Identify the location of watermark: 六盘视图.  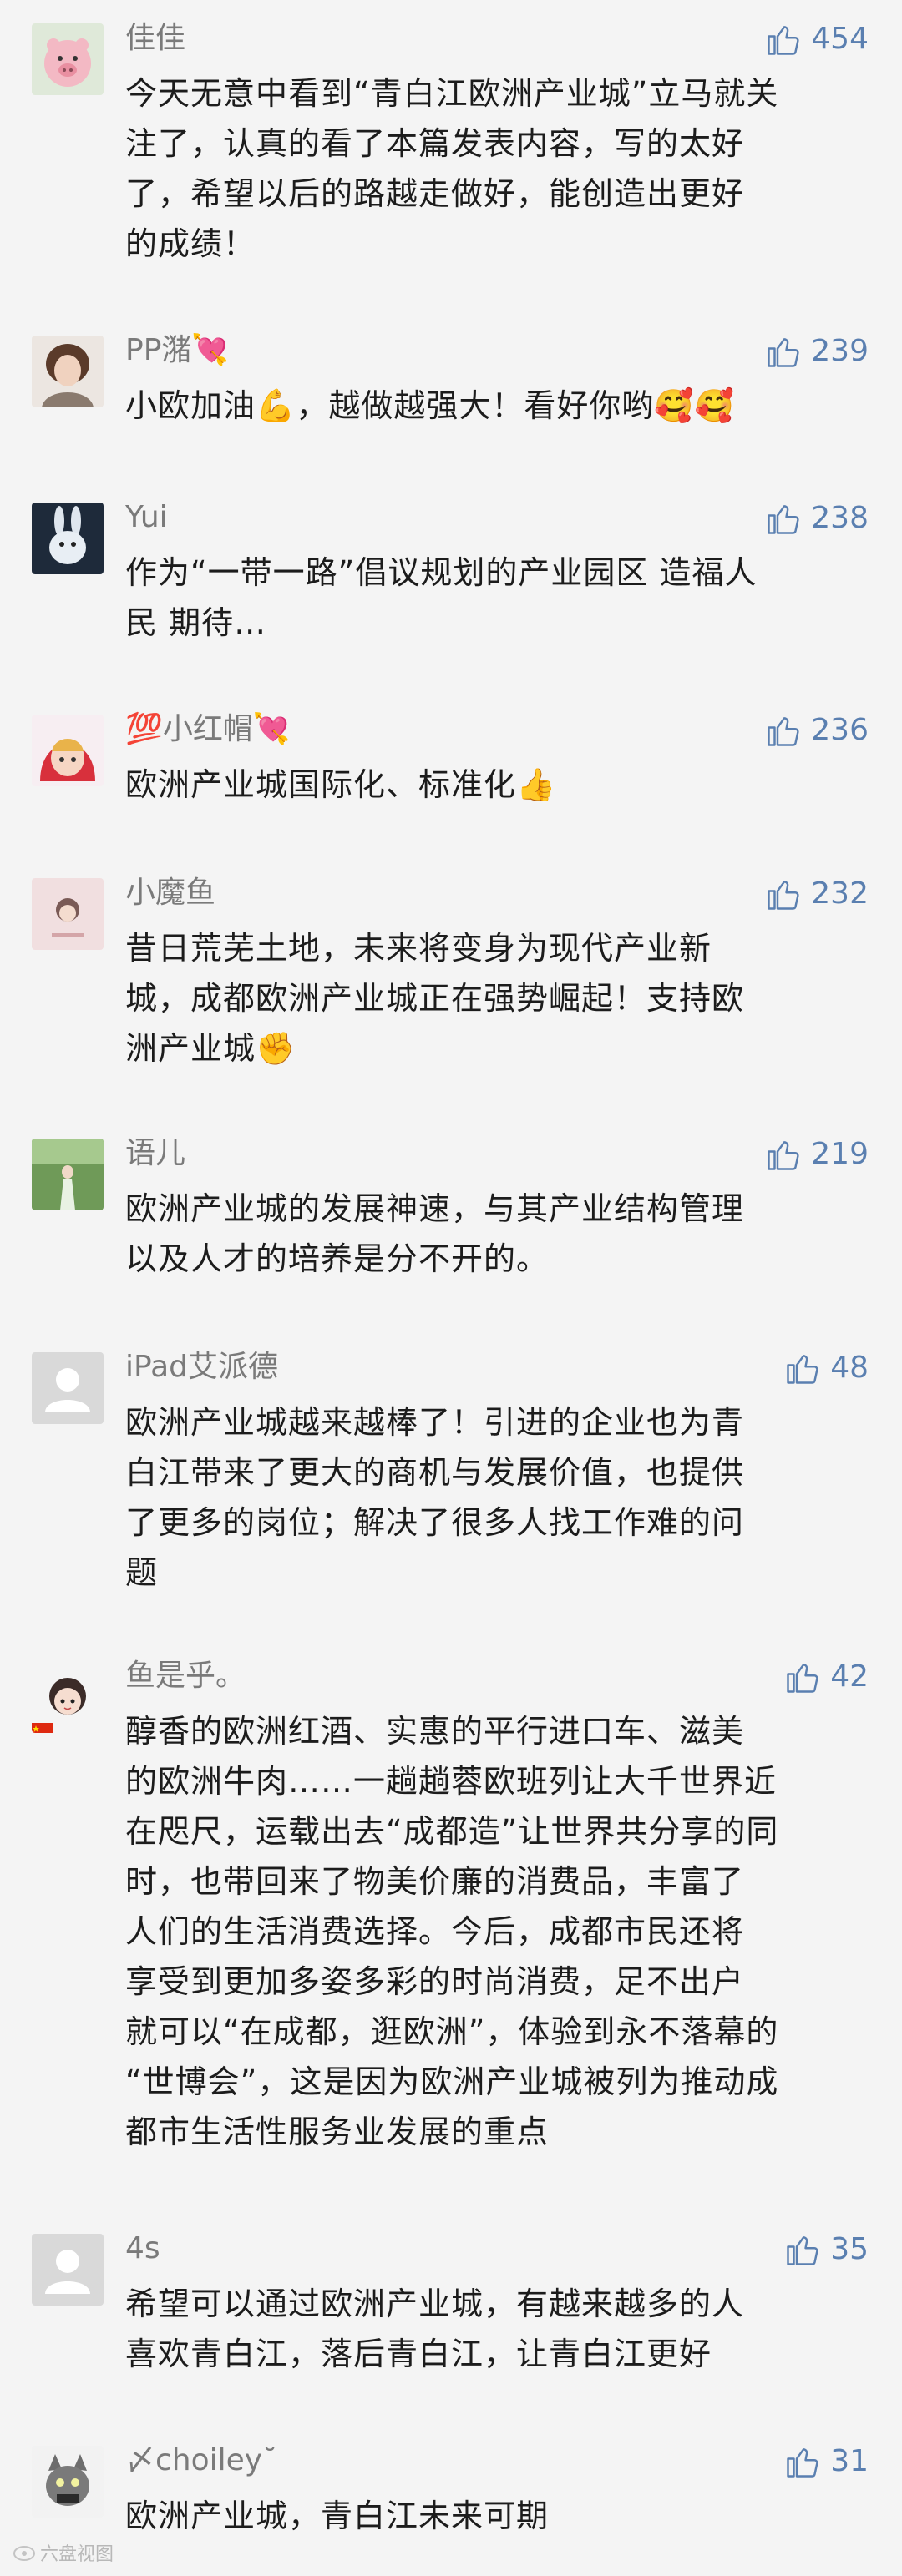
(63, 2552).